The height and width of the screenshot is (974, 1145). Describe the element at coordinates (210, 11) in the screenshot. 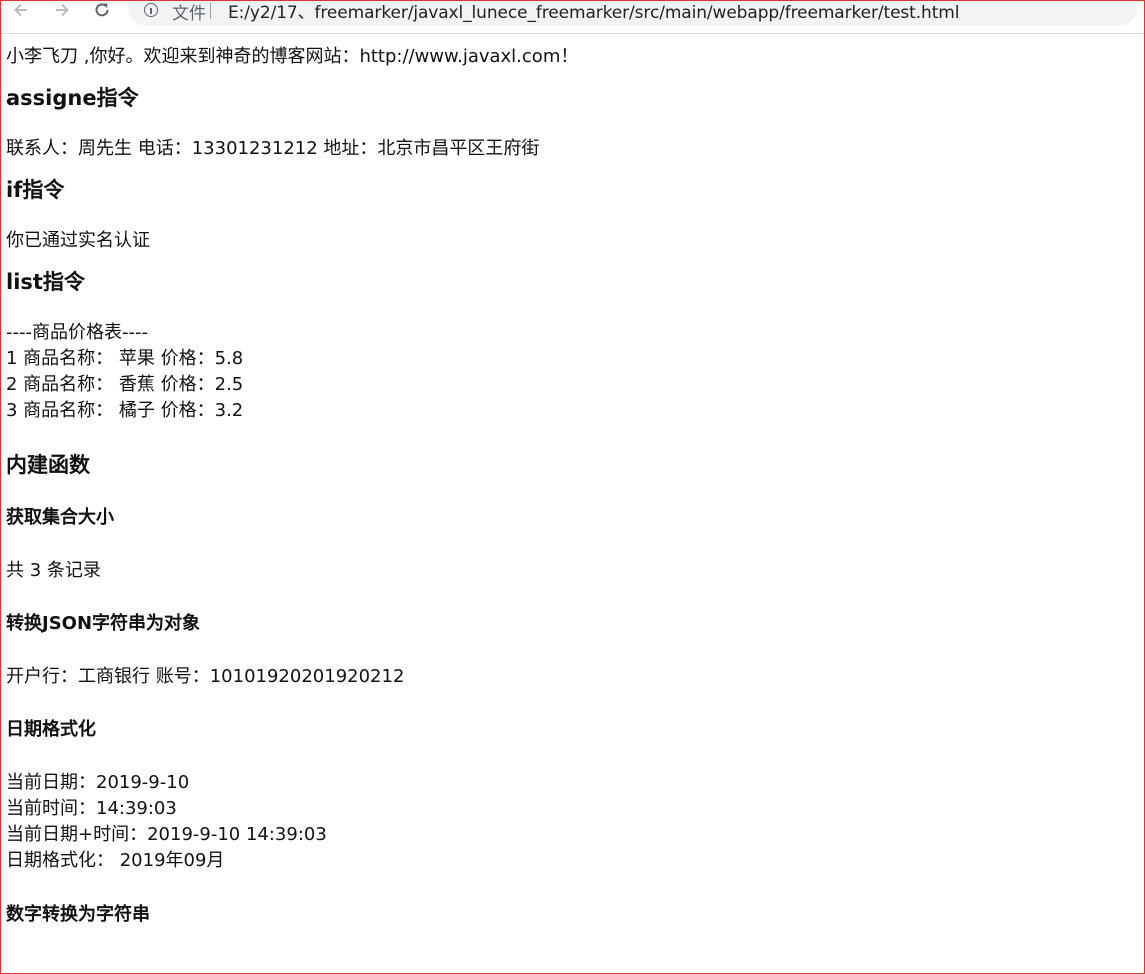

I see `divider` at that location.